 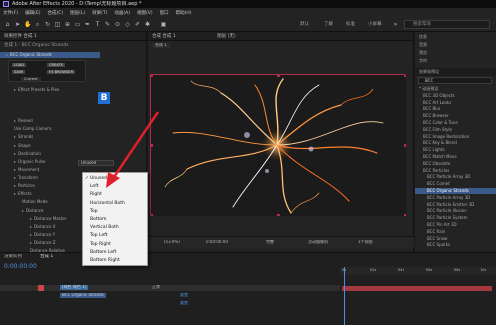 What do you see at coordinates (77, 24) in the screenshot?
I see `rectangle-tool-icon: ▭` at bounding box center [77, 24].